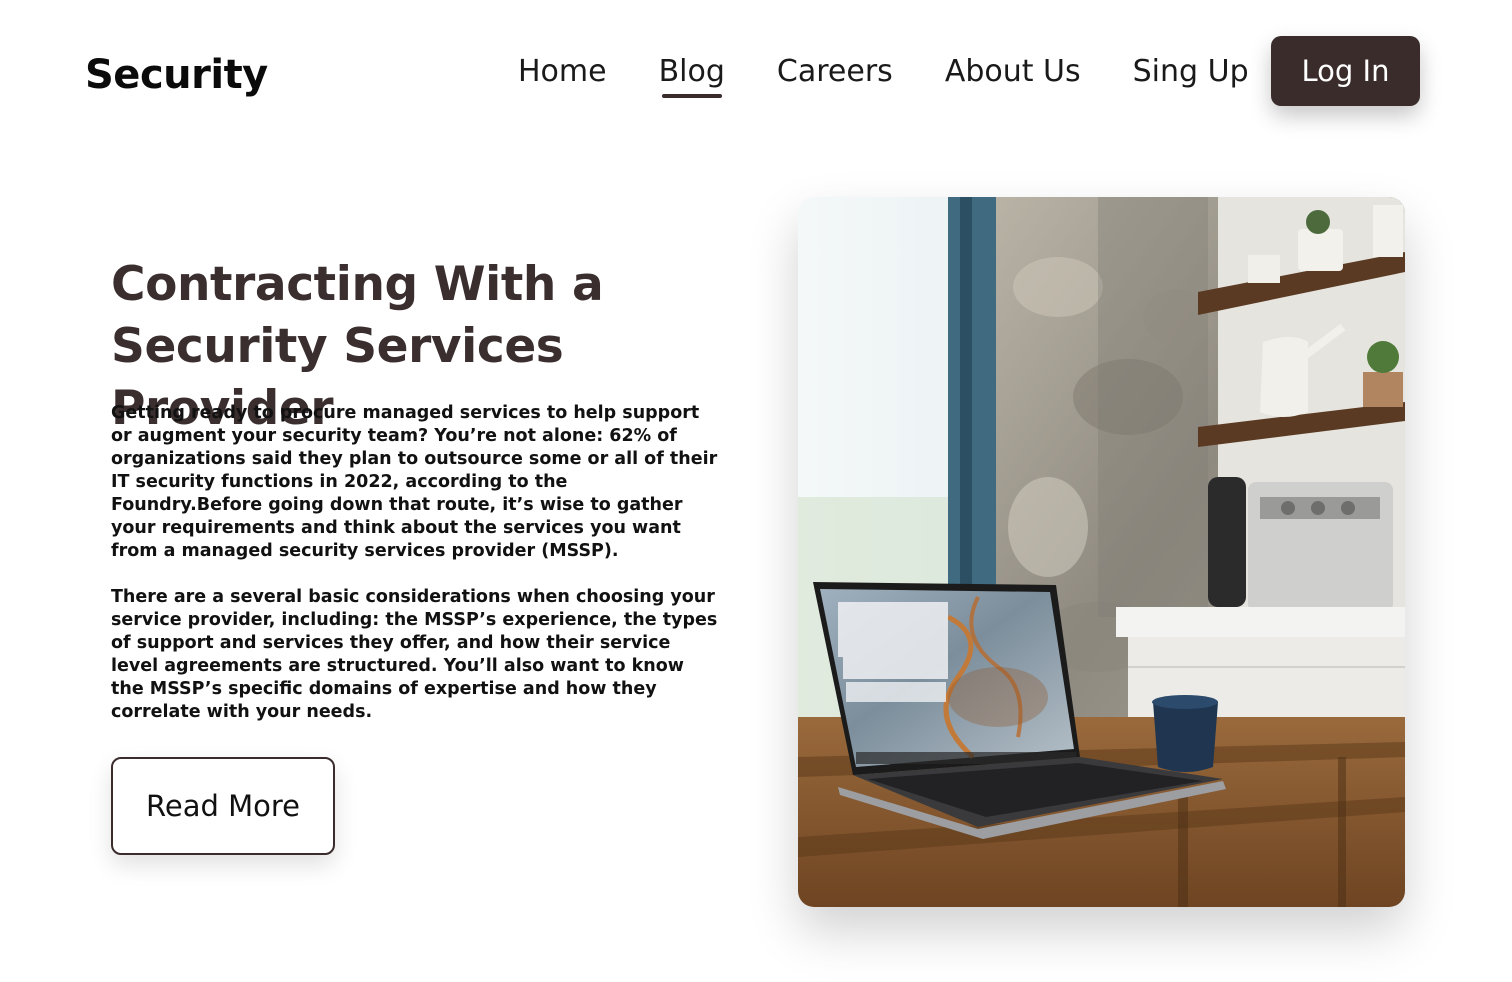  Describe the element at coordinates (835, 72) in the screenshot. I see `nav-item-careers: Careers` at that location.